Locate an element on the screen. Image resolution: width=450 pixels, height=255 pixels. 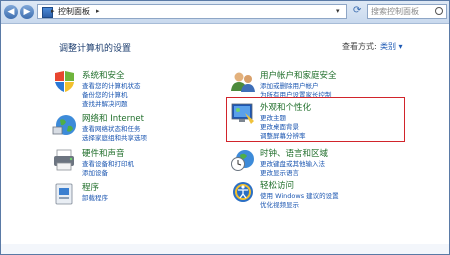
address-bar: ◀ ▶ ▸ 控制面板 ▸ ▾ ⟳ 搜索控制面板 is located at coordinates (225, 12).